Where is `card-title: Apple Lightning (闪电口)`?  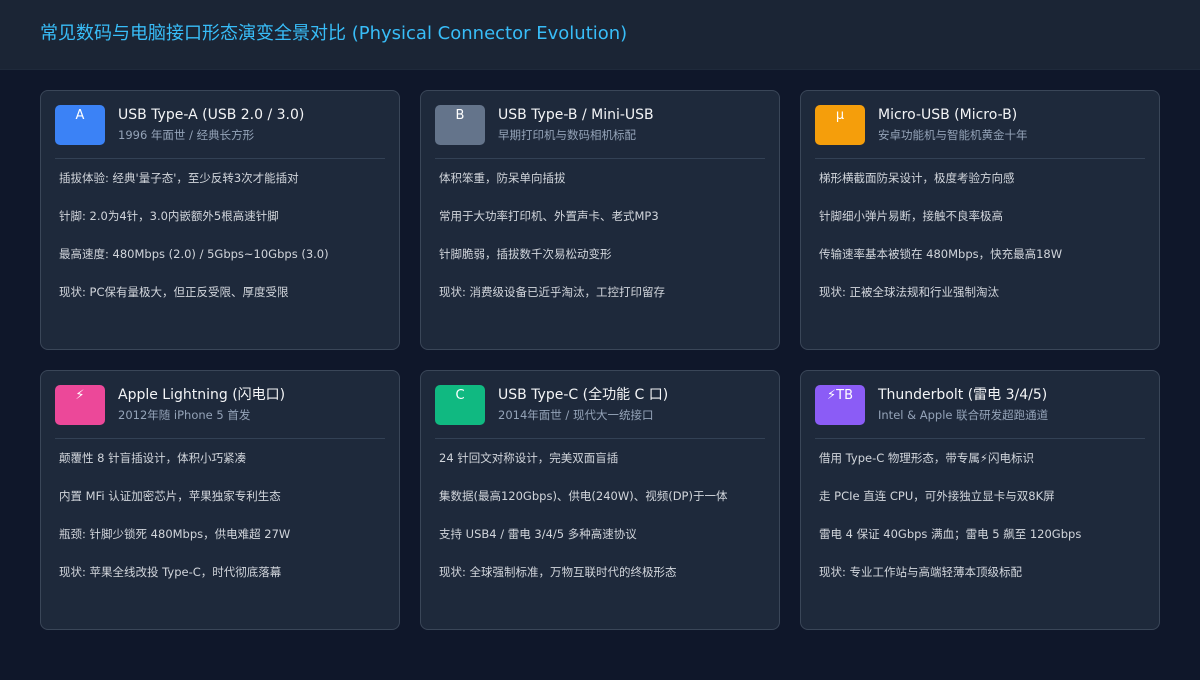 card-title: Apple Lightning (闪电口) is located at coordinates (202, 395).